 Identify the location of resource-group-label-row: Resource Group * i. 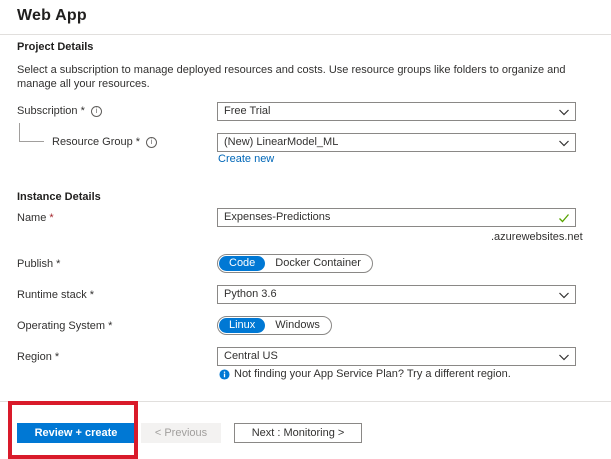
(105, 142).